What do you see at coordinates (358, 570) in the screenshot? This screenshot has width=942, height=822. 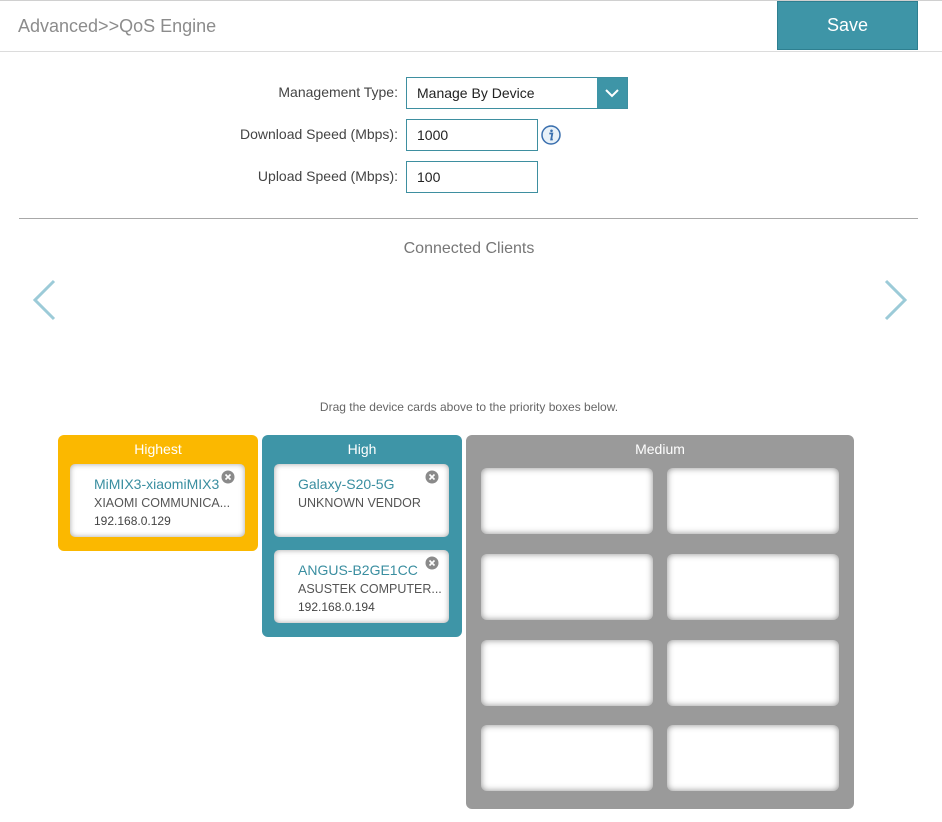 I see `device-name: ANGUS-B2GE1CC` at bounding box center [358, 570].